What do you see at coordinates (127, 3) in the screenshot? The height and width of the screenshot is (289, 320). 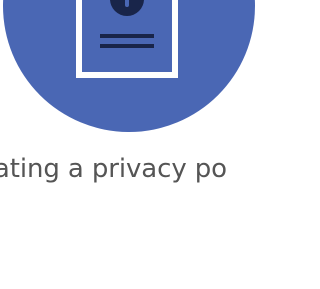 I see `keyhole-icon` at bounding box center [127, 3].